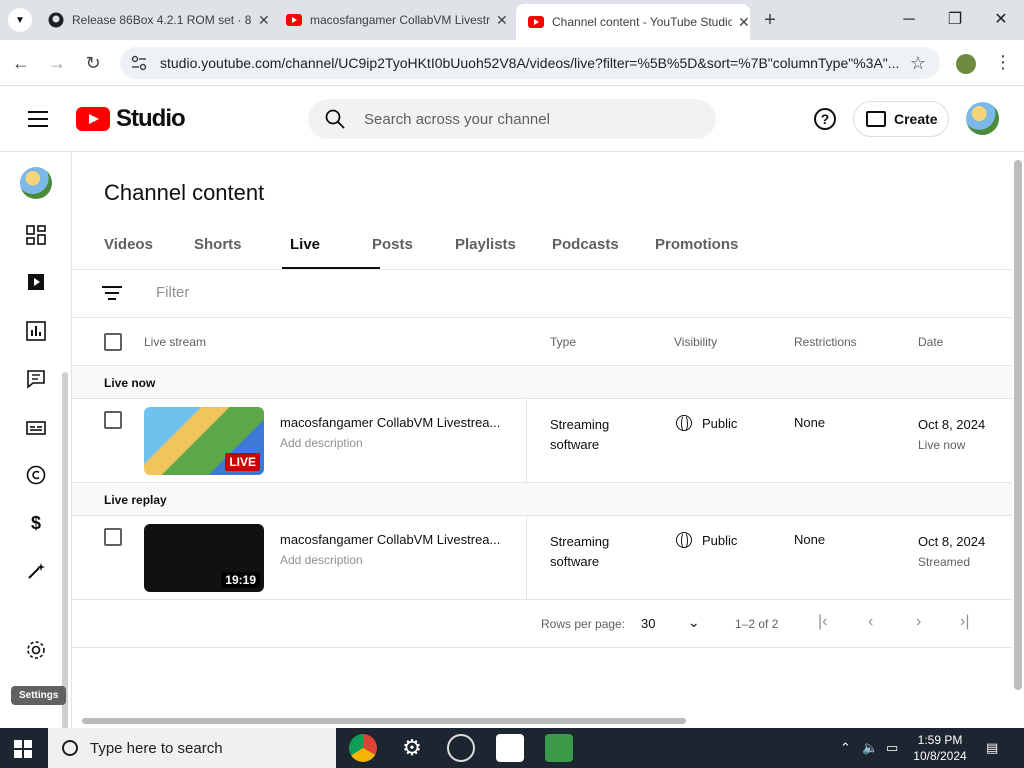 This screenshot has height=768, width=1024. I want to click on network-icon: ▭, so click(892, 748).